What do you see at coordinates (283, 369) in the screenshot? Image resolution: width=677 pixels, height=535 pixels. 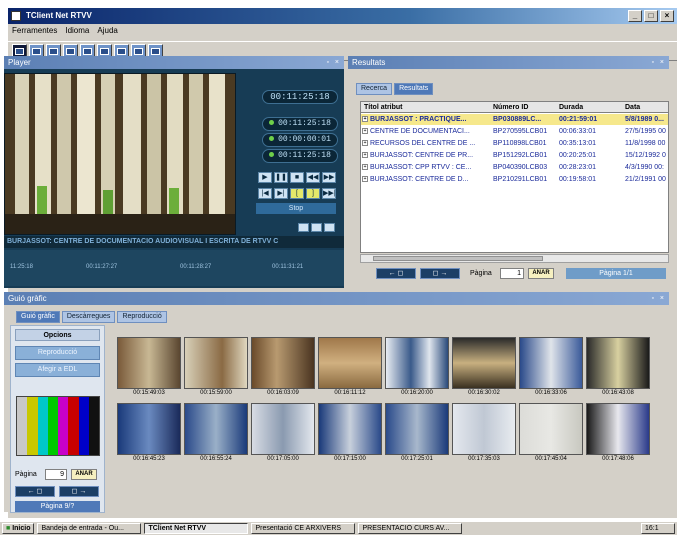 I see `storyboard-thumb: 00:16:03:09` at bounding box center [283, 369].